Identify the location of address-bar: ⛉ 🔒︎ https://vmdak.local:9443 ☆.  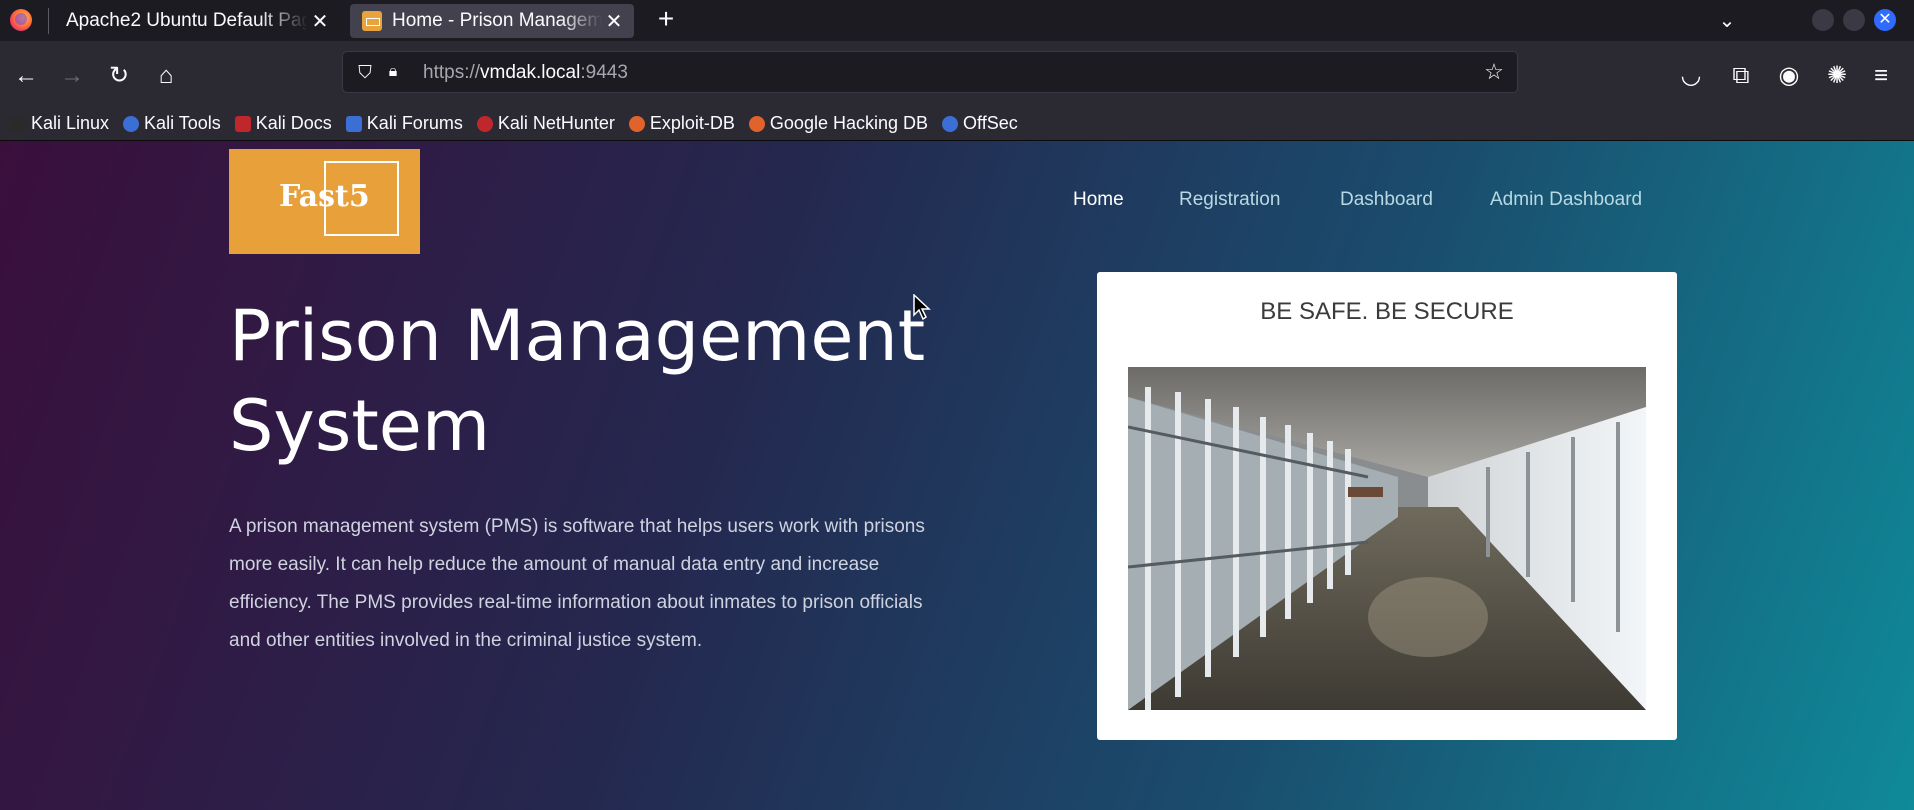
(930, 72).